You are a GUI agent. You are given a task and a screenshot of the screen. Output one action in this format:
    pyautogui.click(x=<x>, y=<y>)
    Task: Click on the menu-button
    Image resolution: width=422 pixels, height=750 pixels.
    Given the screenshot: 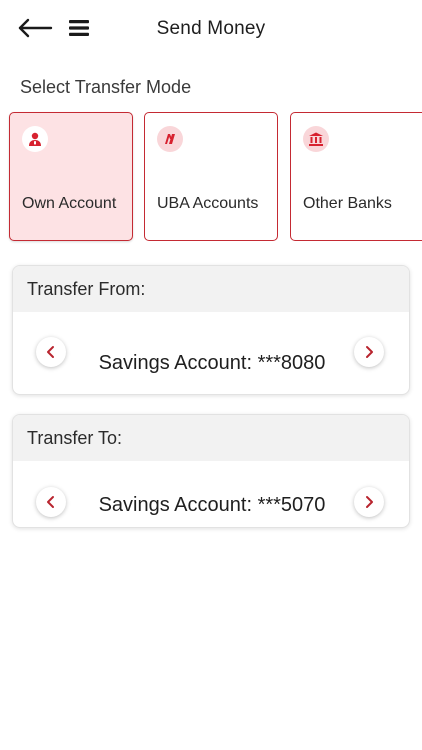 What is the action you would take?
    pyautogui.click(x=79, y=29)
    